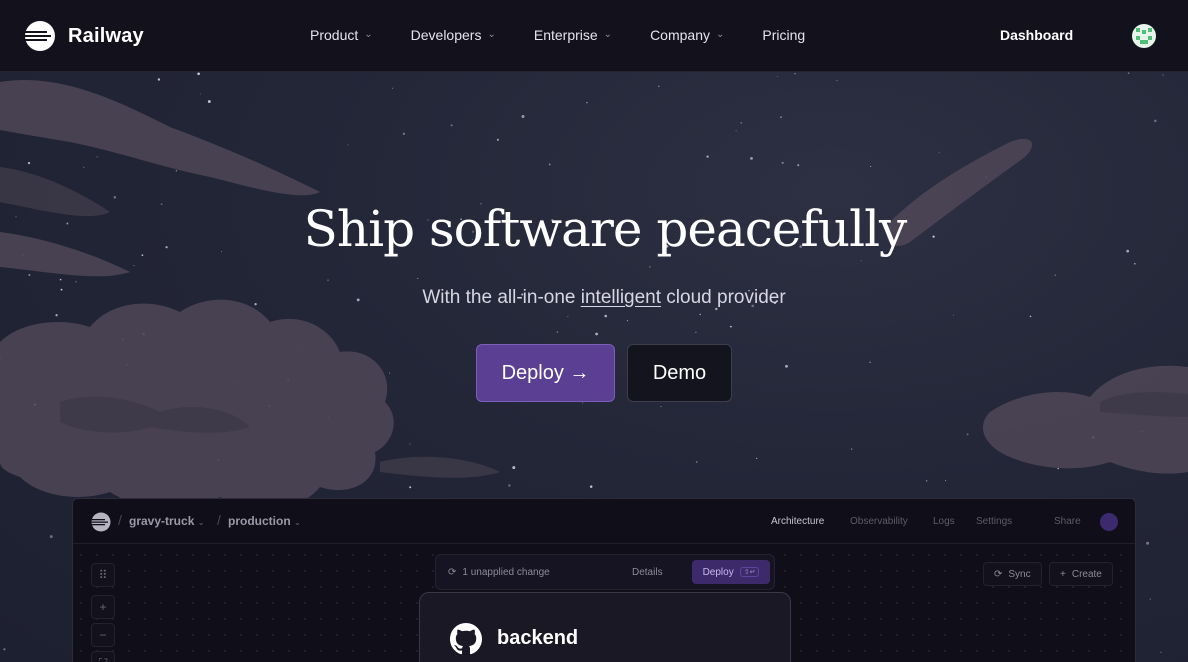 The width and height of the screenshot is (1188, 662). I want to click on project-selector: gravy-truck ⌄, so click(166, 521).